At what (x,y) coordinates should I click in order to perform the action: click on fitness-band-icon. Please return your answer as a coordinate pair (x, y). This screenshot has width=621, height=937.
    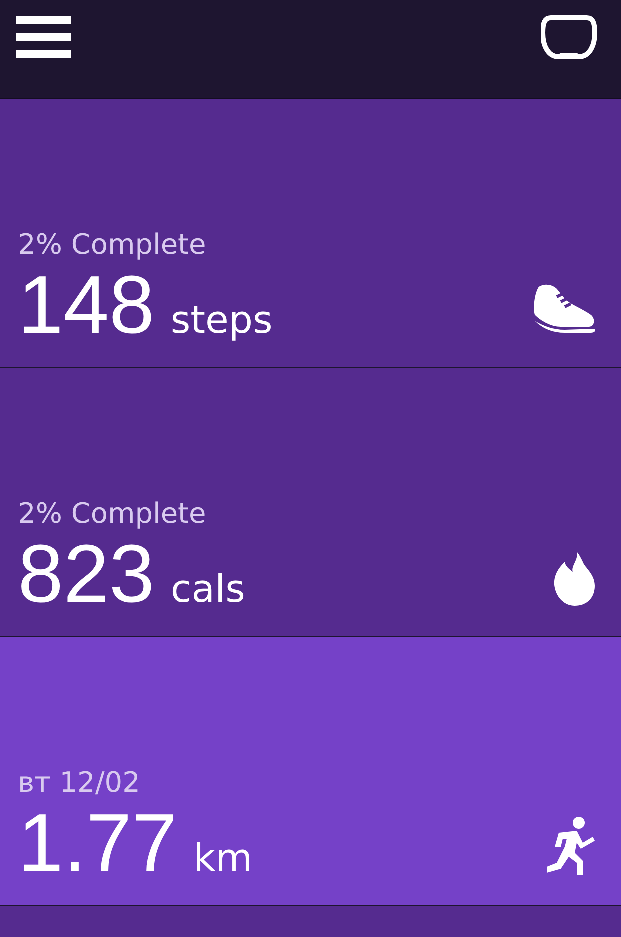
    Looking at the image, I should click on (569, 38).